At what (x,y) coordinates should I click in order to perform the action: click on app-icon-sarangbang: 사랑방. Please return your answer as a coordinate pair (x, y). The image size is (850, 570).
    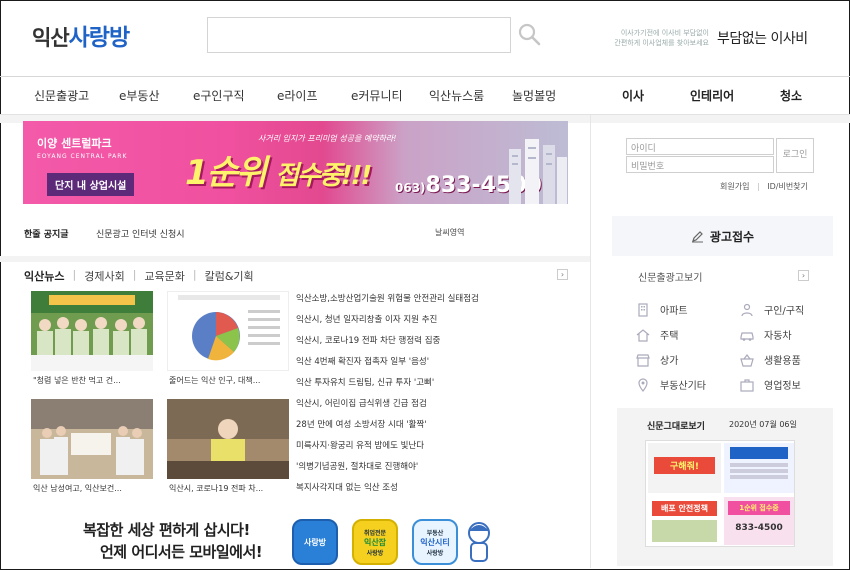
    Looking at the image, I should click on (315, 542).